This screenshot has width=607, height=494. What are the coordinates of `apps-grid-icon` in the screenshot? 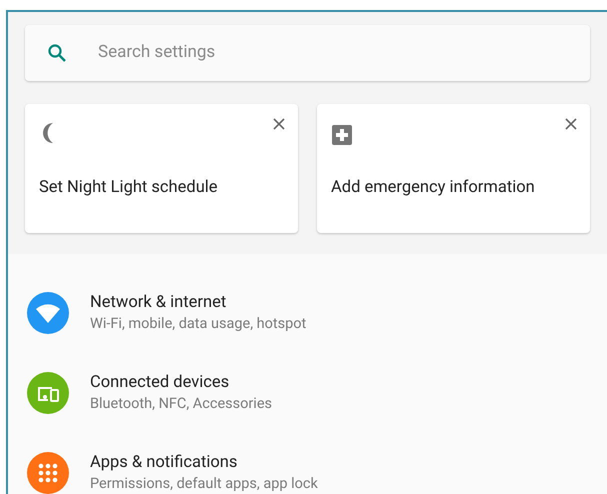 It's located at (48, 473).